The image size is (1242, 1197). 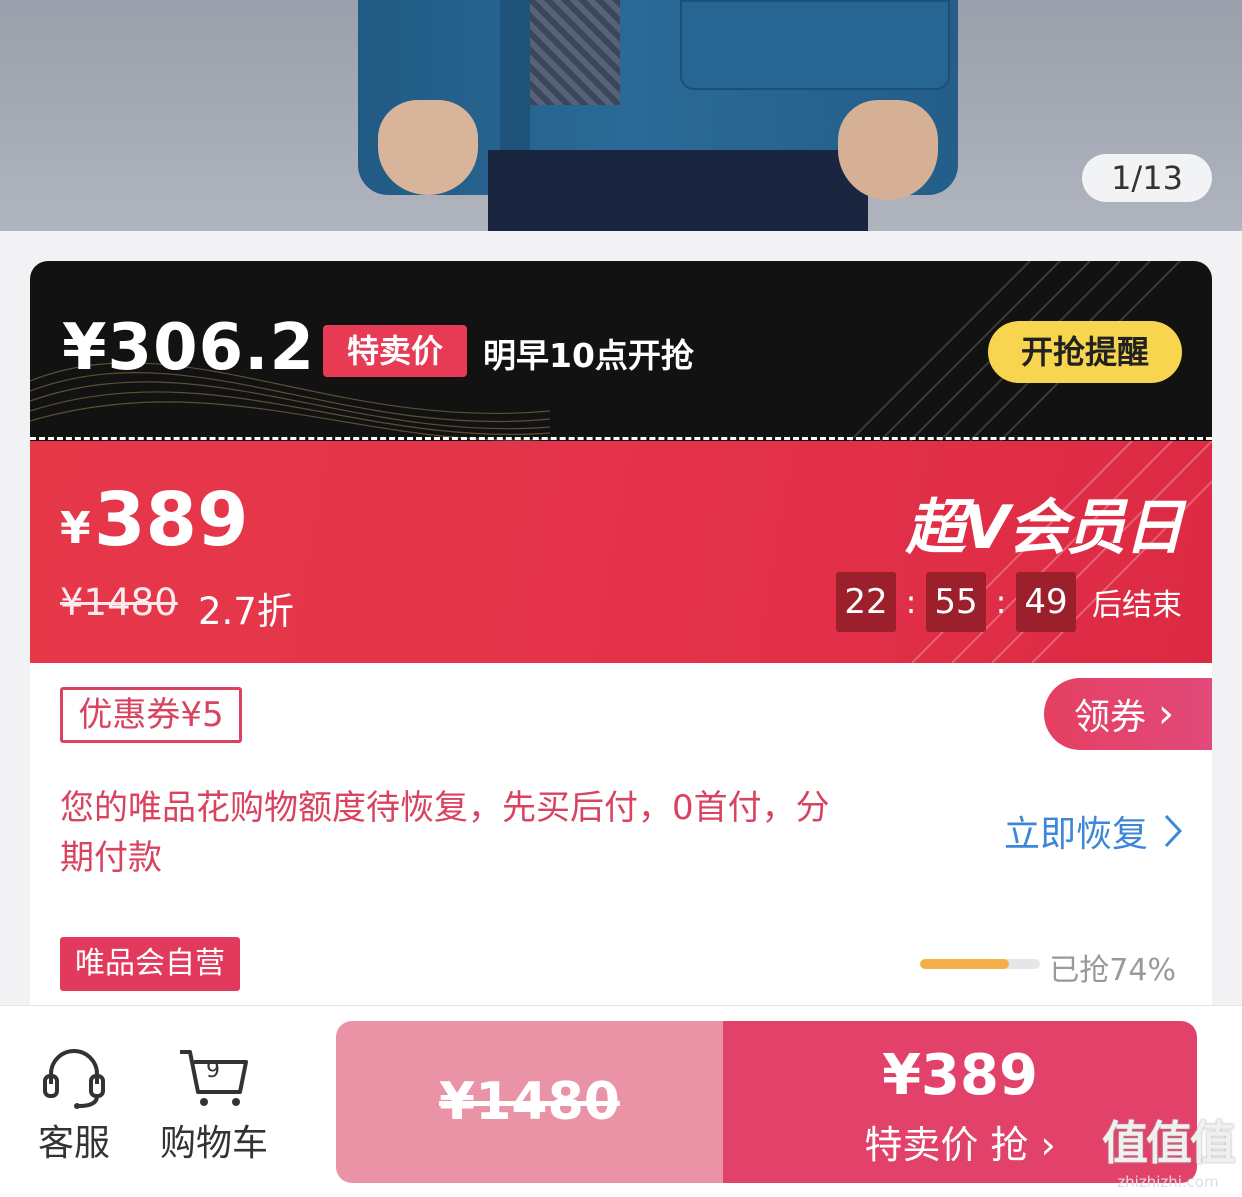 What do you see at coordinates (119, 602) in the screenshot?
I see `member-original-price: ¥1480` at bounding box center [119, 602].